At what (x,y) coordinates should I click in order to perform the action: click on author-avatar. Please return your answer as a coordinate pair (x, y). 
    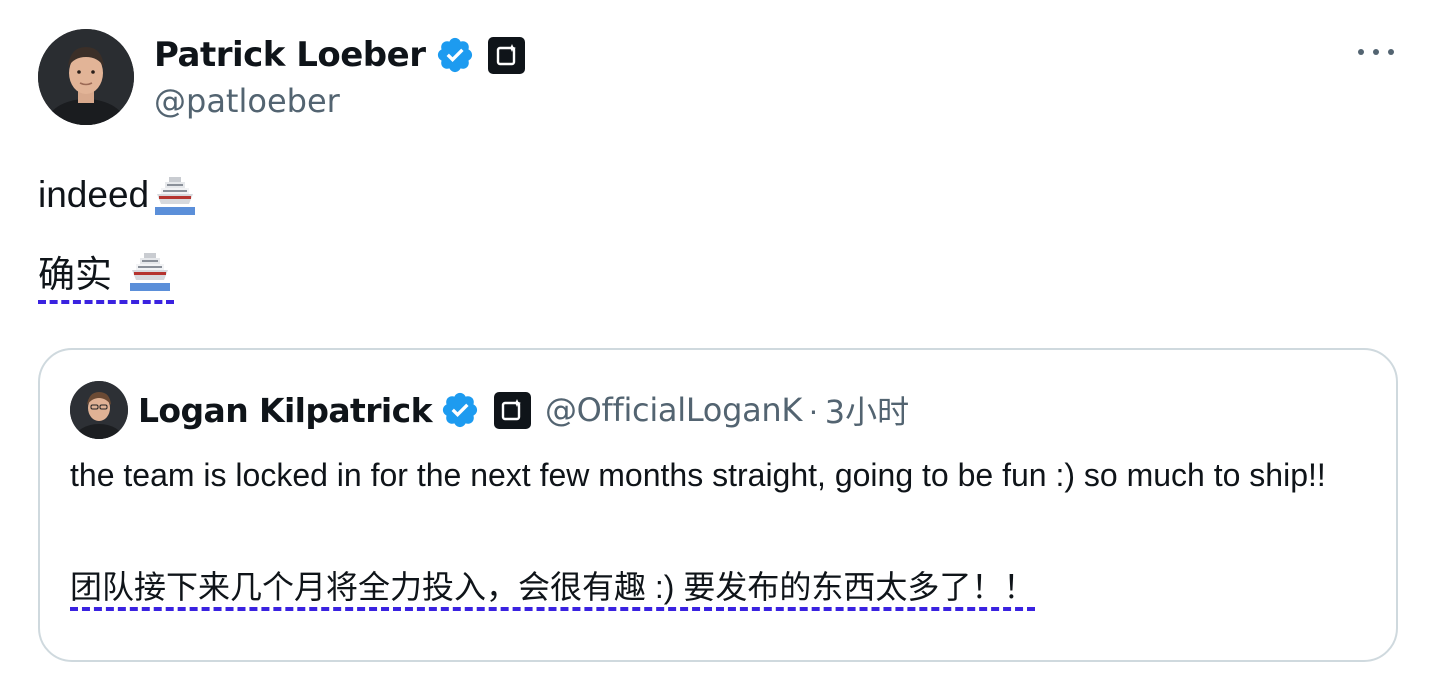
    Looking at the image, I should click on (86, 77).